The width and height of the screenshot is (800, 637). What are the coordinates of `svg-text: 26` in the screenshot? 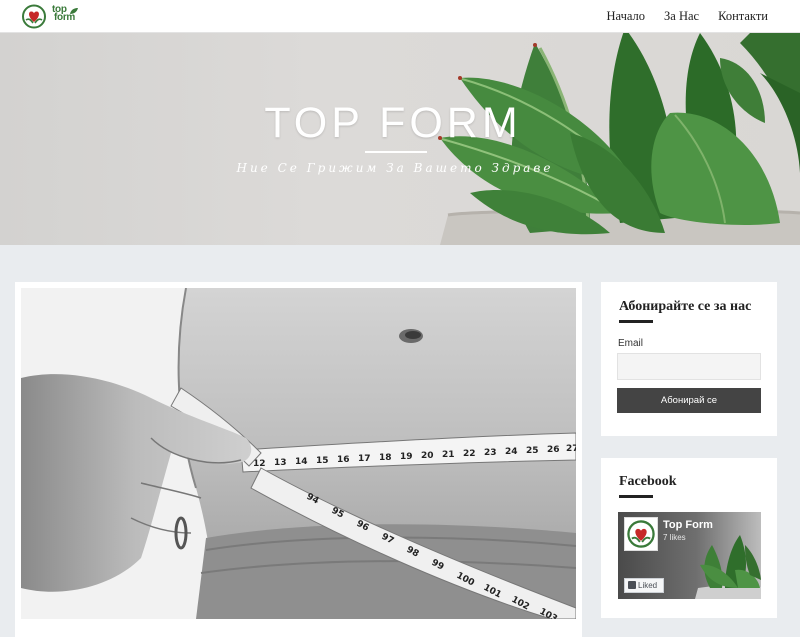 It's located at (553, 450).